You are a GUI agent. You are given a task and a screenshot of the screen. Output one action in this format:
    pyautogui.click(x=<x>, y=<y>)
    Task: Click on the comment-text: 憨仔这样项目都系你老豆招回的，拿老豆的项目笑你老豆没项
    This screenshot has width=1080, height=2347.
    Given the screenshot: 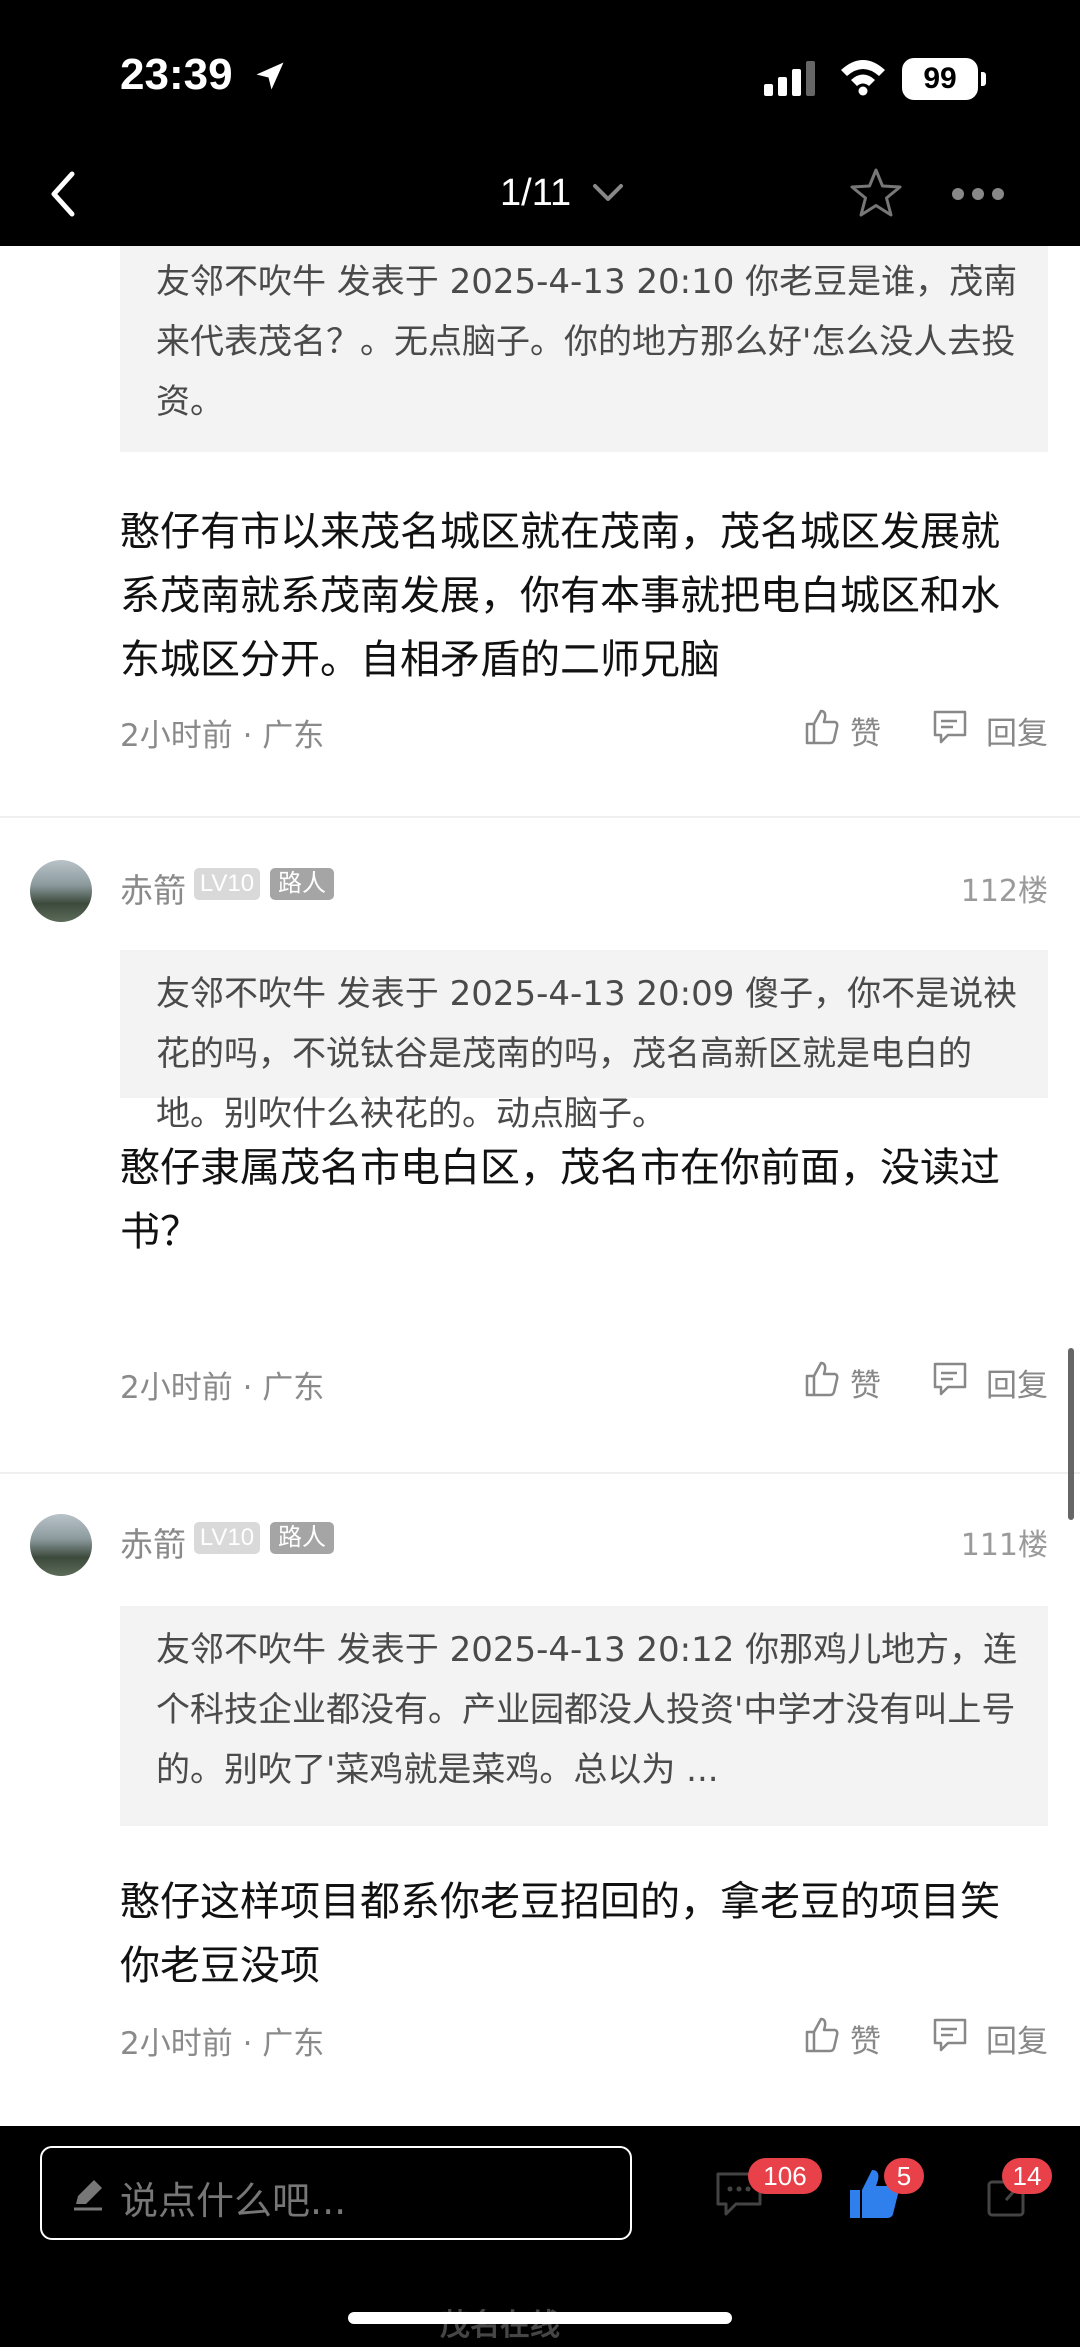 What is the action you would take?
    pyautogui.click(x=560, y=1934)
    